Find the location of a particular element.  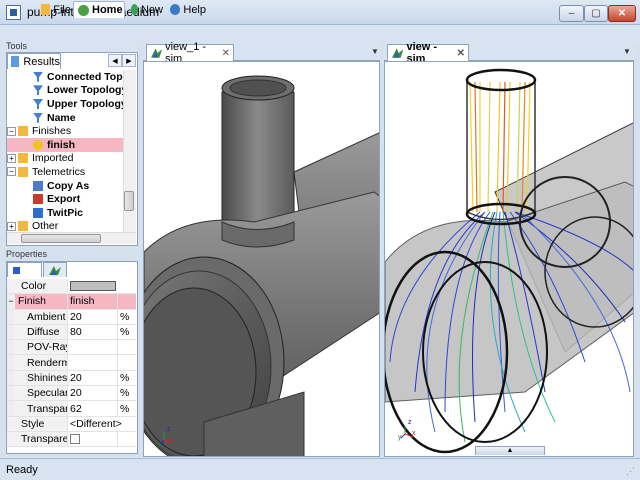

property-row: POV-Ray is located at coordinates (71, 348).